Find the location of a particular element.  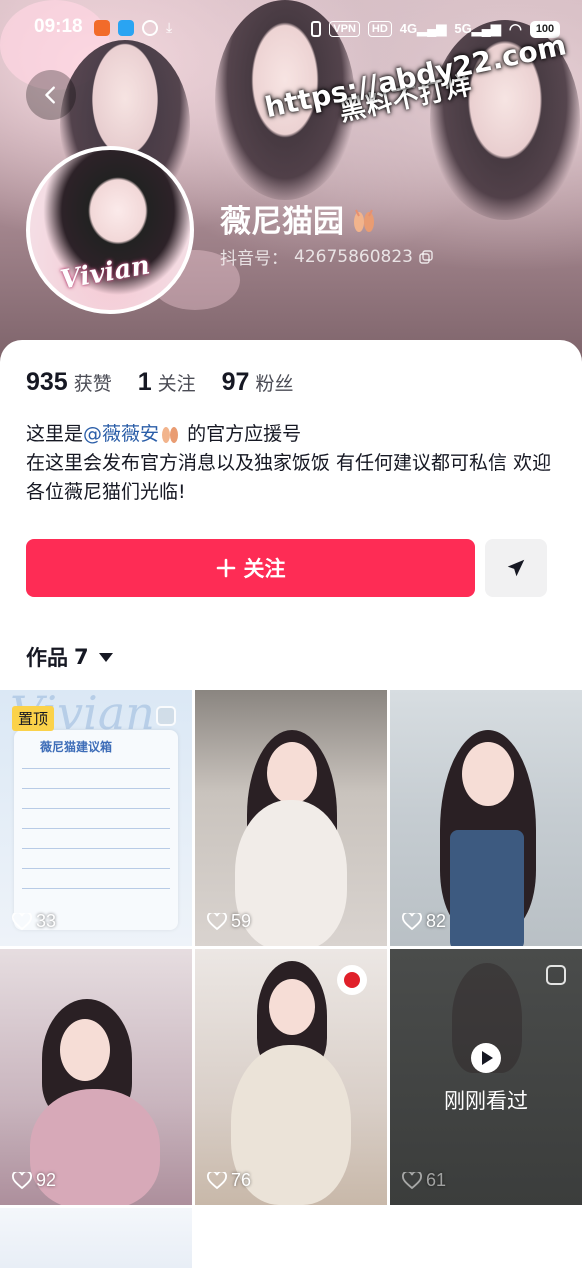

system-status-icons: VPN HD 4G▂▄▆ 5G▂▄▆ ◠ 100 is located at coordinates (435, 29).